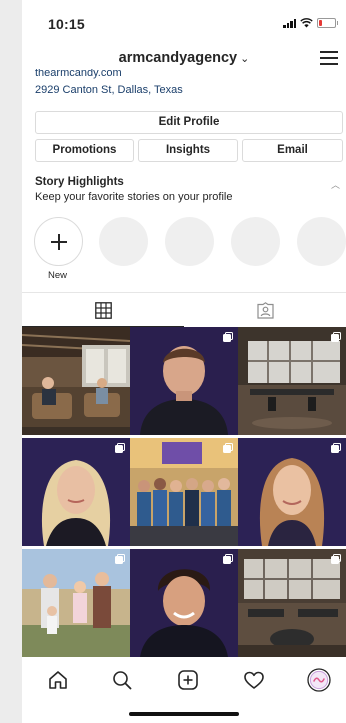 This screenshot has height=723, width=346. What do you see at coordinates (188, 150) in the screenshot?
I see `insights-button: Insights` at bounding box center [188, 150].